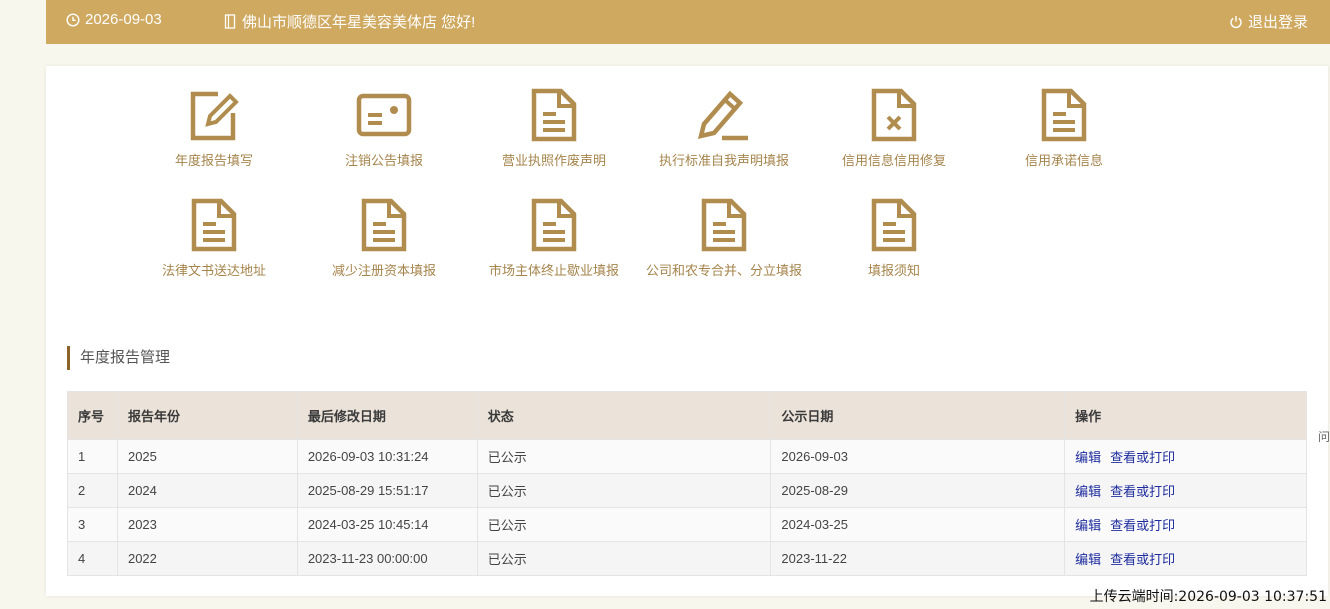 This screenshot has width=1330, height=609. Describe the element at coordinates (1185, 415) in the screenshot. I see `header-actions: 操作` at that location.